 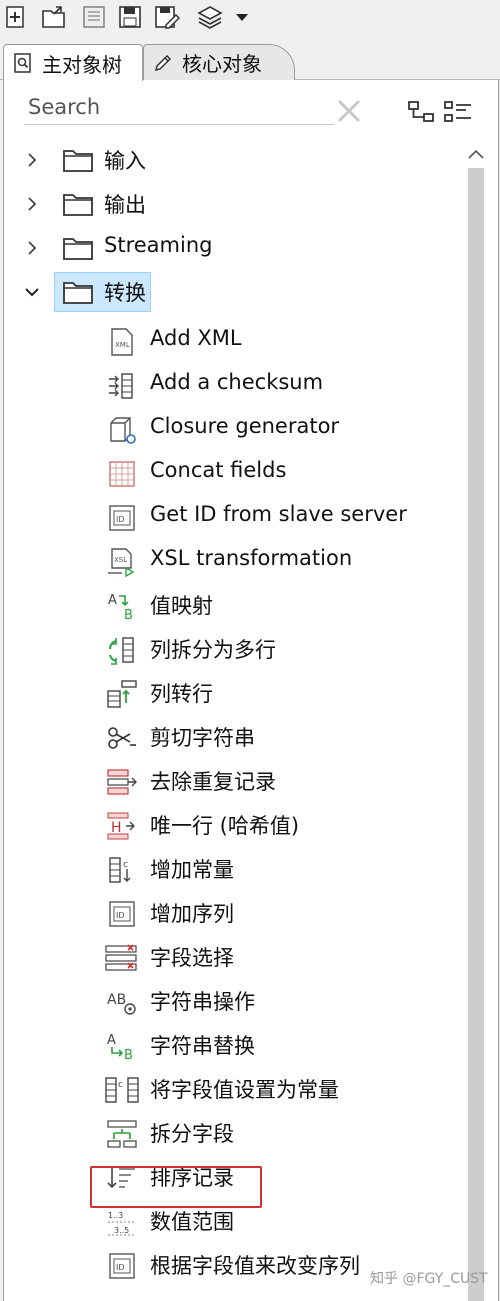 I want to click on scroll-up-arrow-icon, so click(x=476, y=154).